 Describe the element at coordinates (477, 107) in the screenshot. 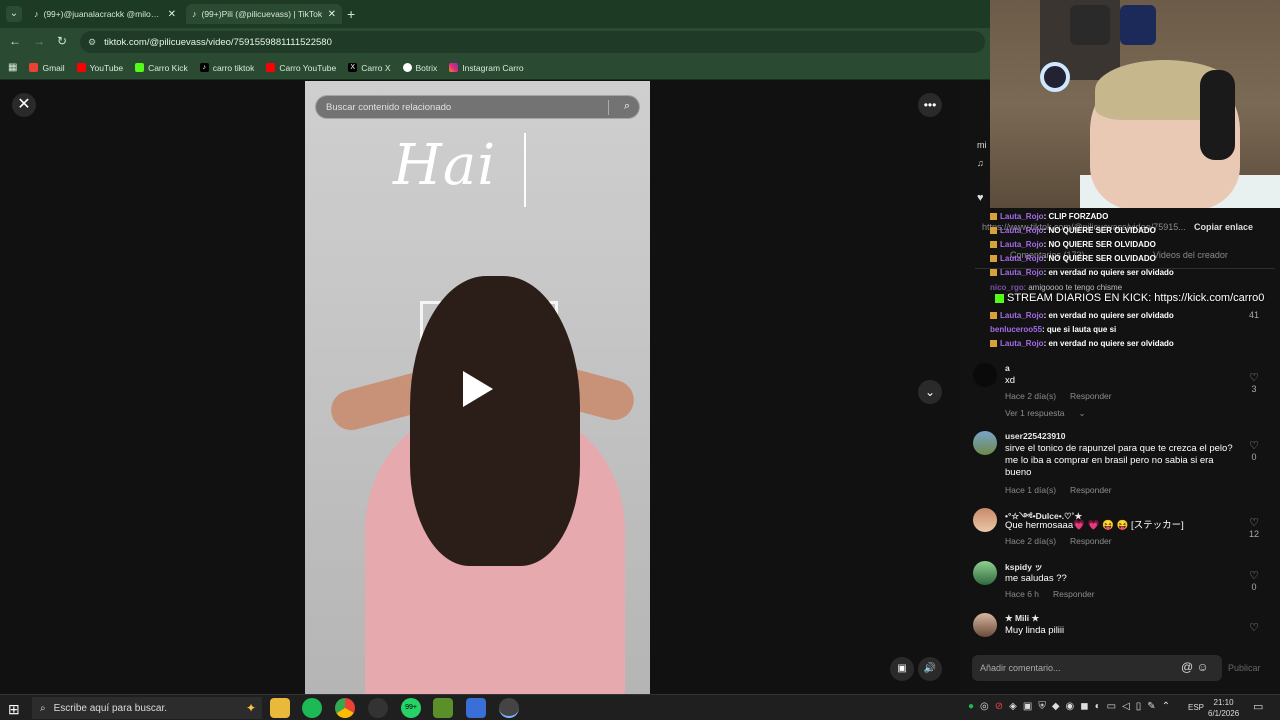

I see `related-search-input: Buscar contenido relacionado ⌕` at that location.